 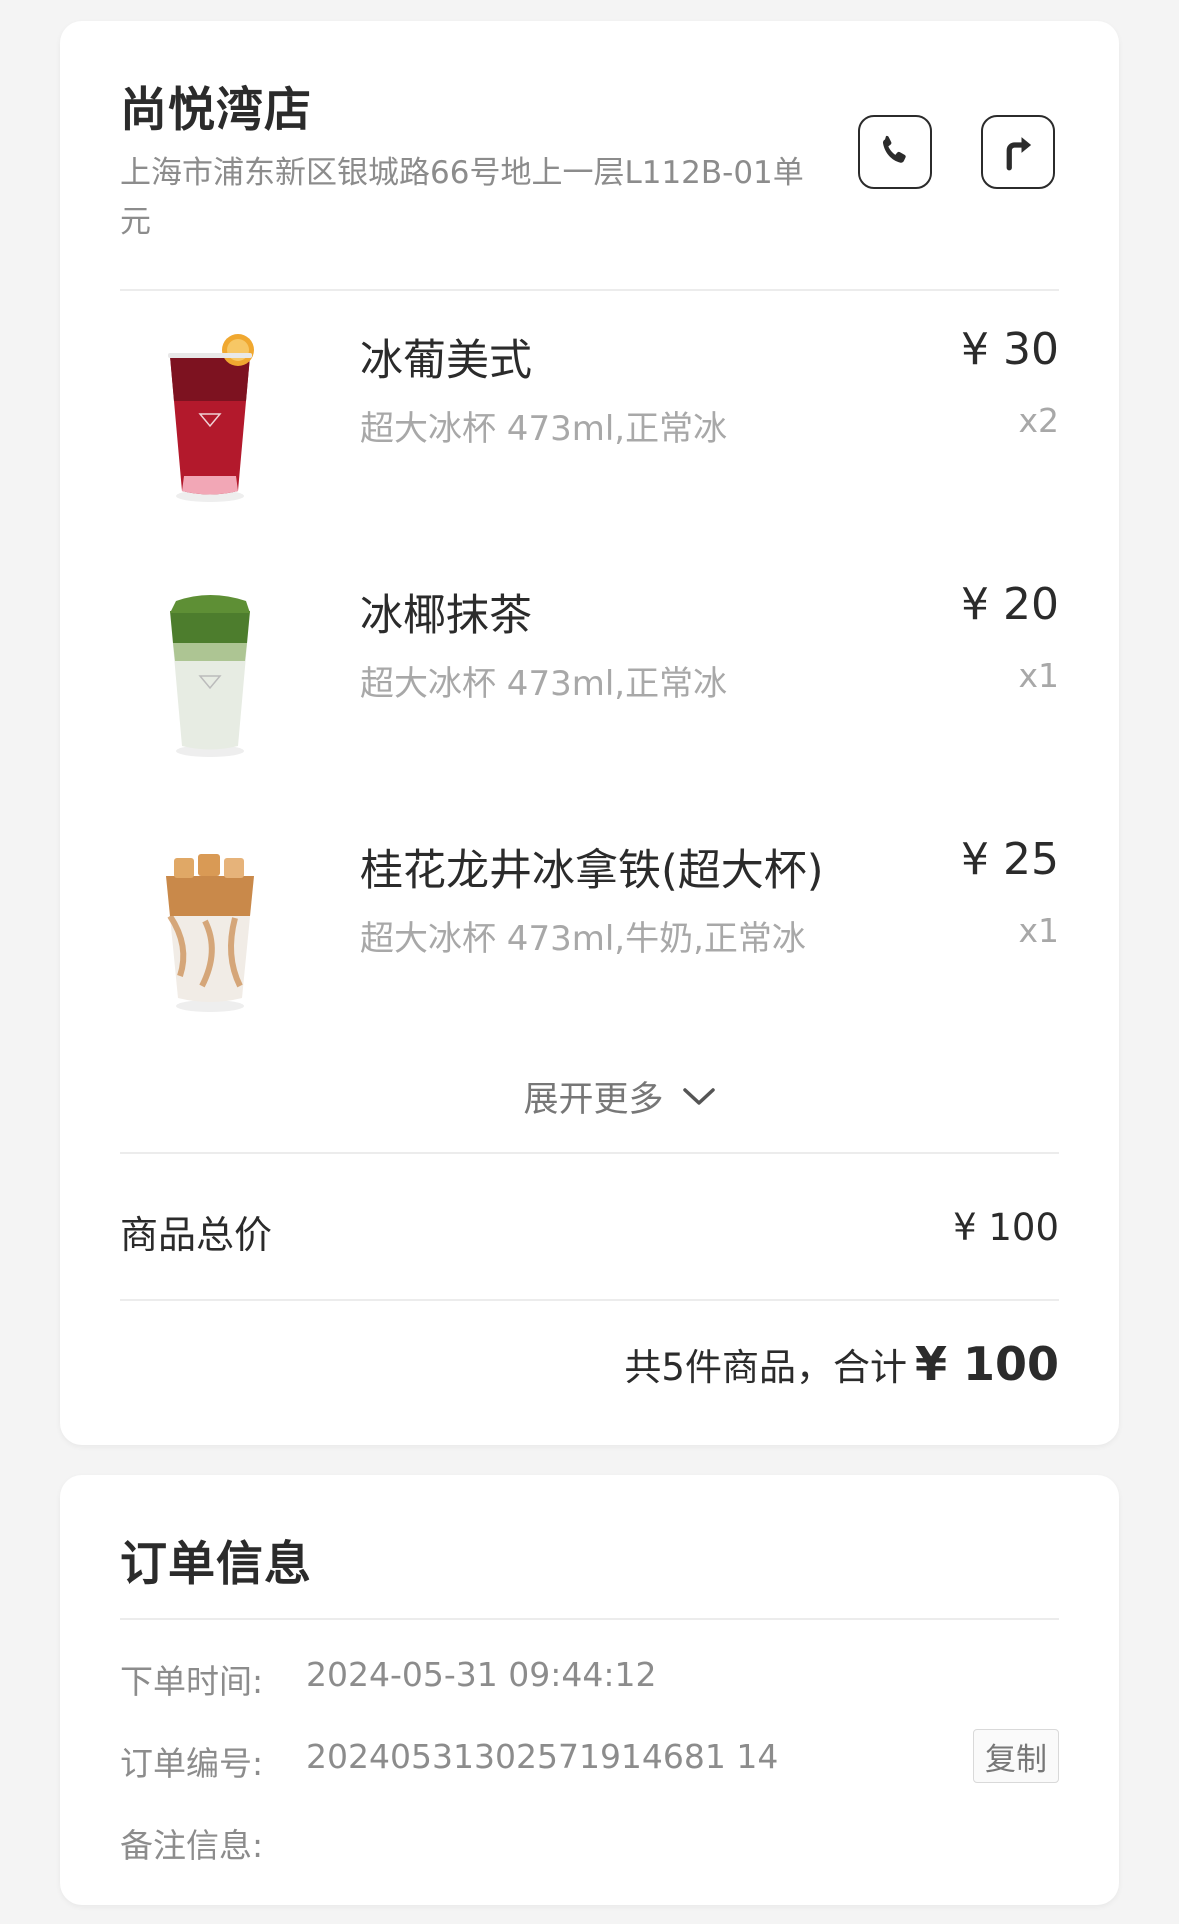 I want to click on store-name: 尚悦湾店, so click(x=216, y=110).